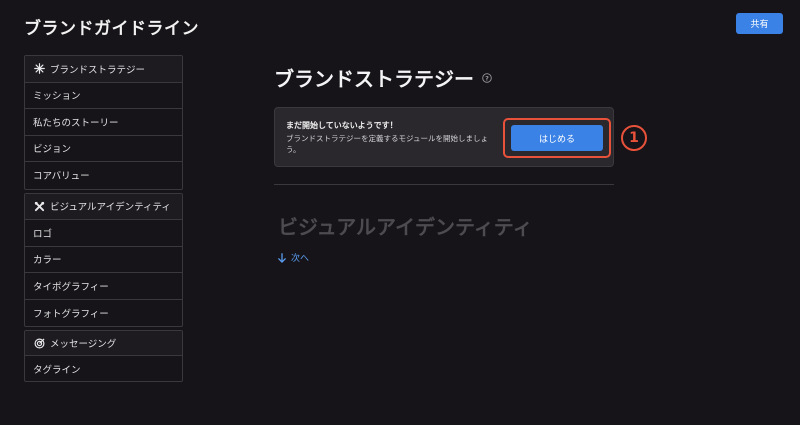 The height and width of the screenshot is (425, 800). I want to click on page-title: ブランドストラテジー ?, so click(383, 77).